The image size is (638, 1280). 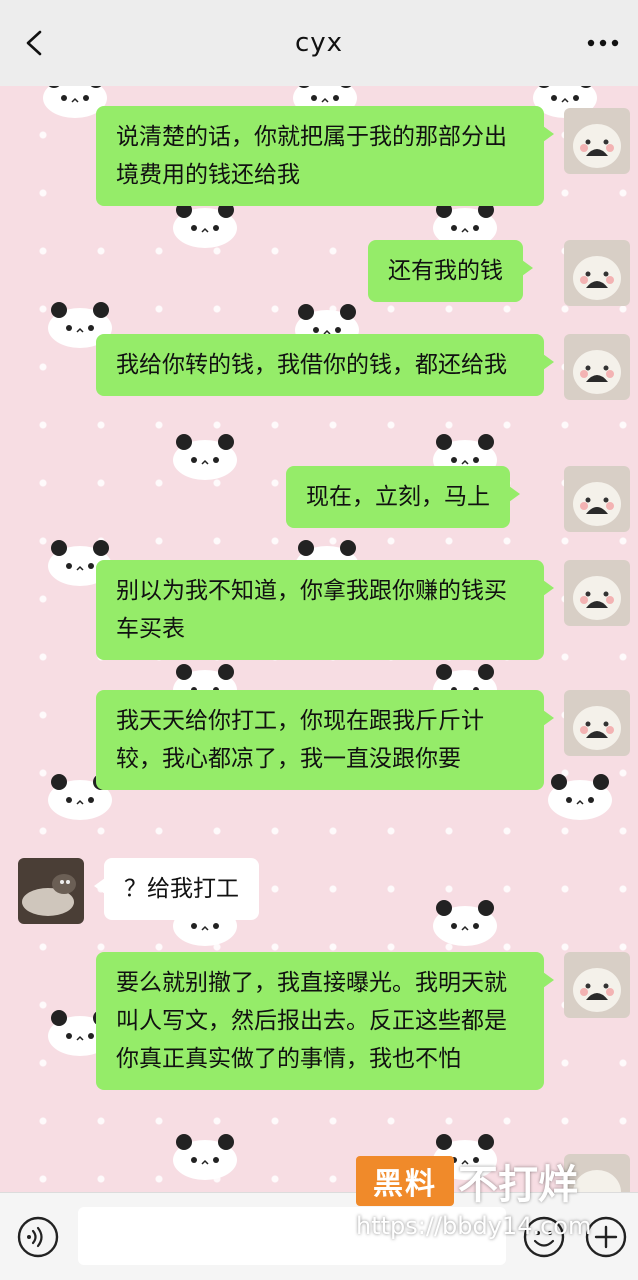 What do you see at coordinates (325, 610) in the screenshot?
I see `message-bubble-self: 别以为我不知道，你拿我跟你赚的钱买车买表` at bounding box center [325, 610].